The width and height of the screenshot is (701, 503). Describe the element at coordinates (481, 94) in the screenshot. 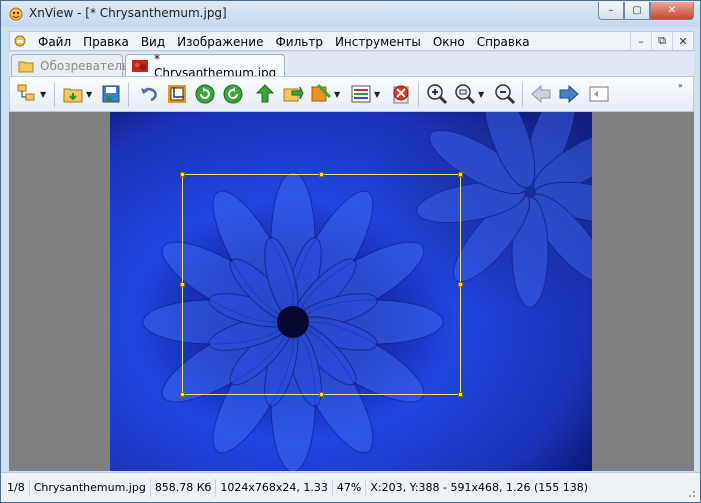

I see `zoom-dropdown-icon: ▼` at that location.